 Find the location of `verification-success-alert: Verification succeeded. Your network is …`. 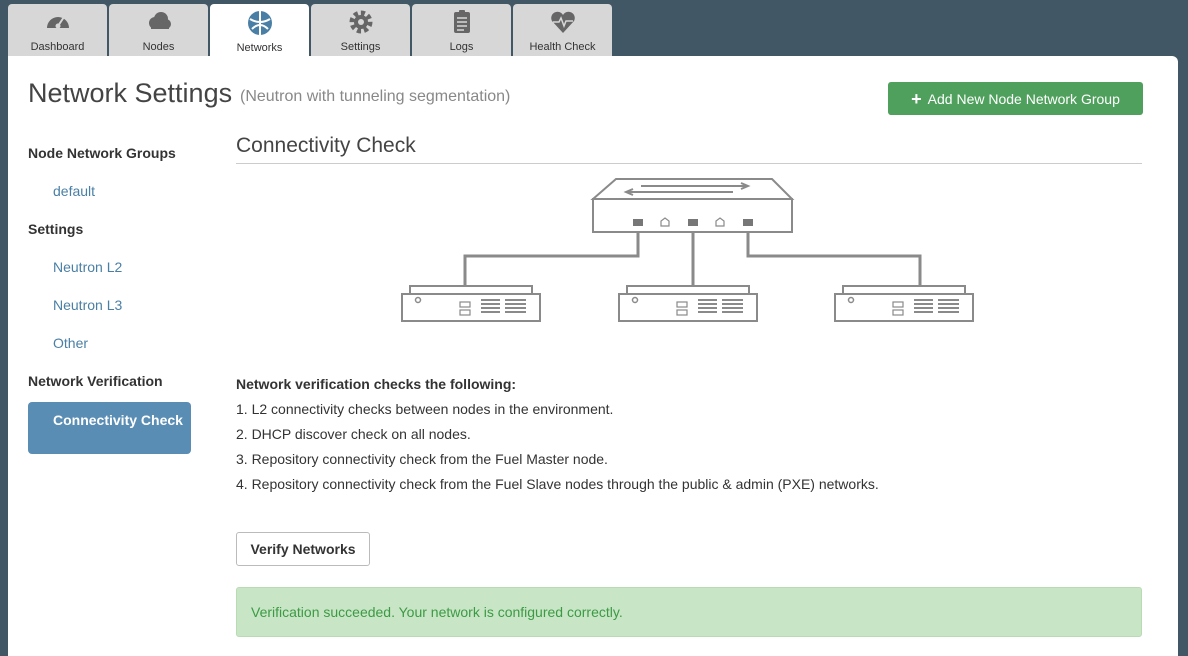

verification-success-alert: Verification succeeded. Your network is … is located at coordinates (689, 612).